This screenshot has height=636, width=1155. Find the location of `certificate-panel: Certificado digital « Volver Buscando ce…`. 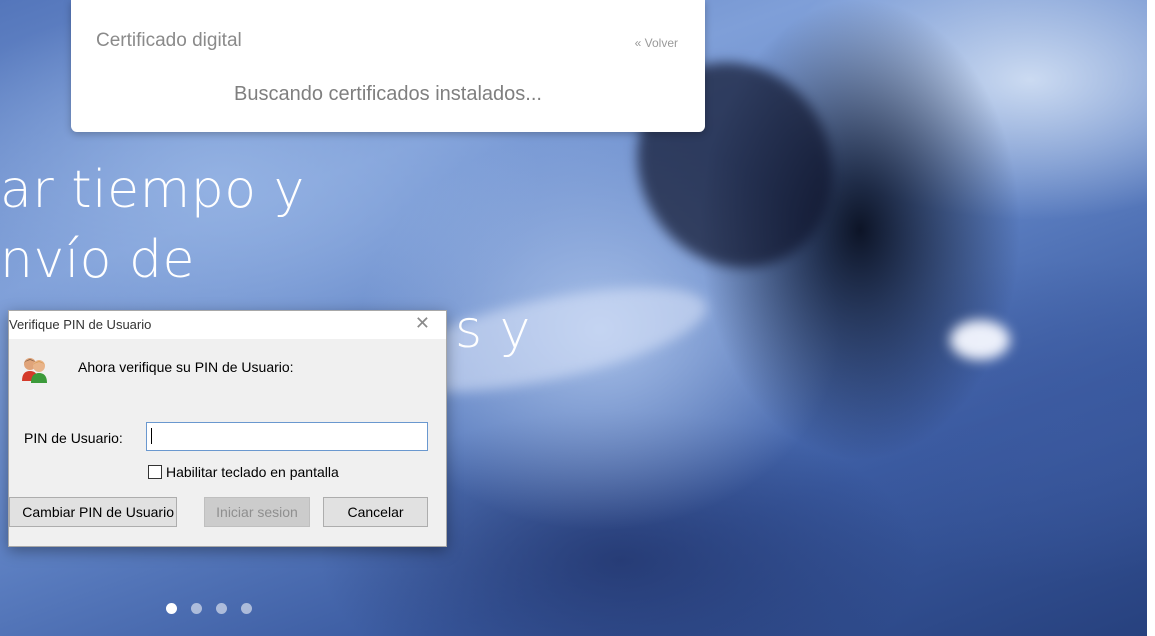

certificate-panel: Certificado digital « Volver Buscando ce… is located at coordinates (388, 66).